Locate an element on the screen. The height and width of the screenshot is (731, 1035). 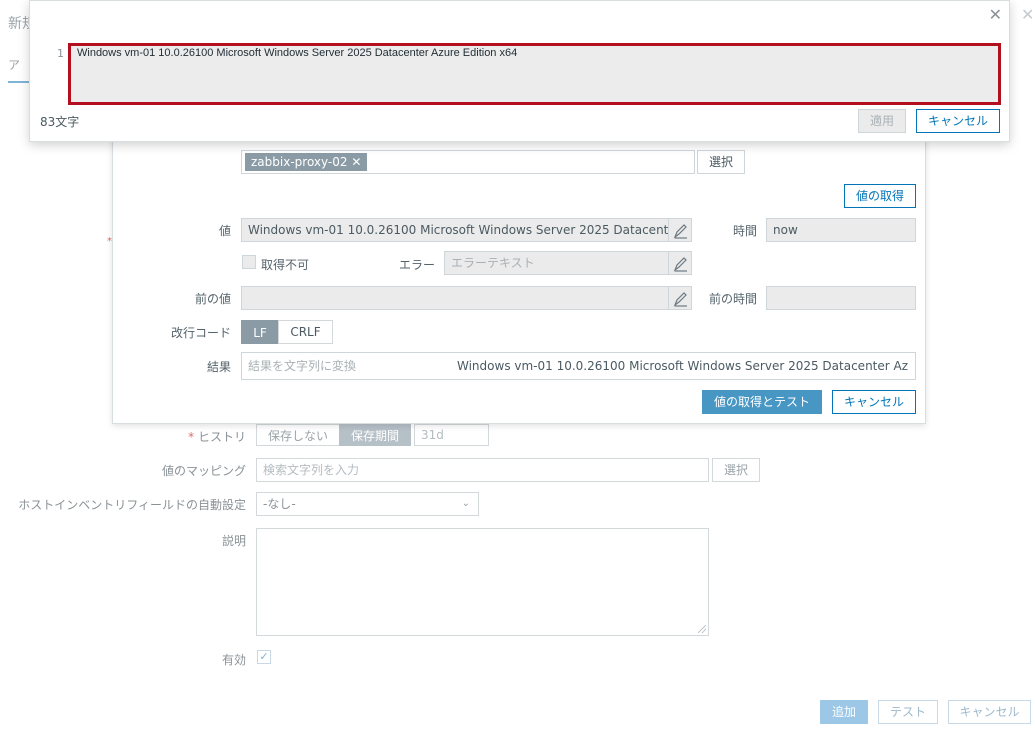
inventory-field-select: -なし- ⌄ is located at coordinates (367, 504).